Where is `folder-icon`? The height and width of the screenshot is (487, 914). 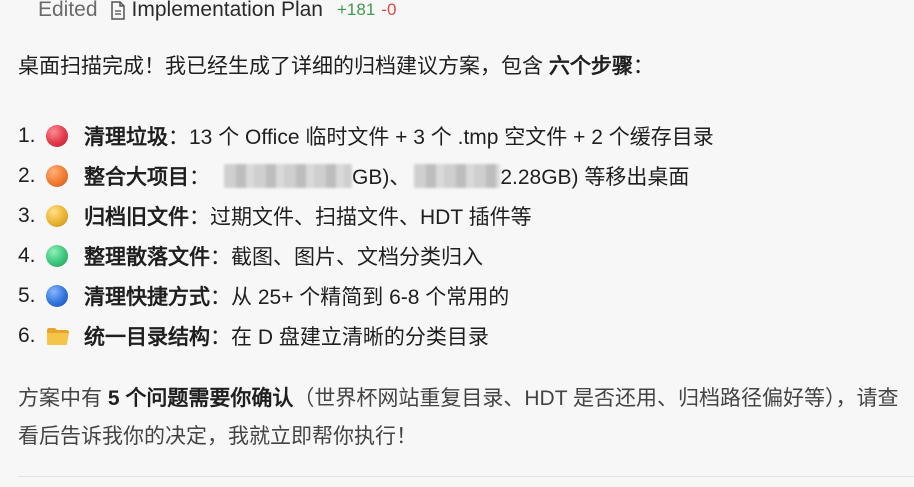 folder-icon is located at coordinates (58, 336).